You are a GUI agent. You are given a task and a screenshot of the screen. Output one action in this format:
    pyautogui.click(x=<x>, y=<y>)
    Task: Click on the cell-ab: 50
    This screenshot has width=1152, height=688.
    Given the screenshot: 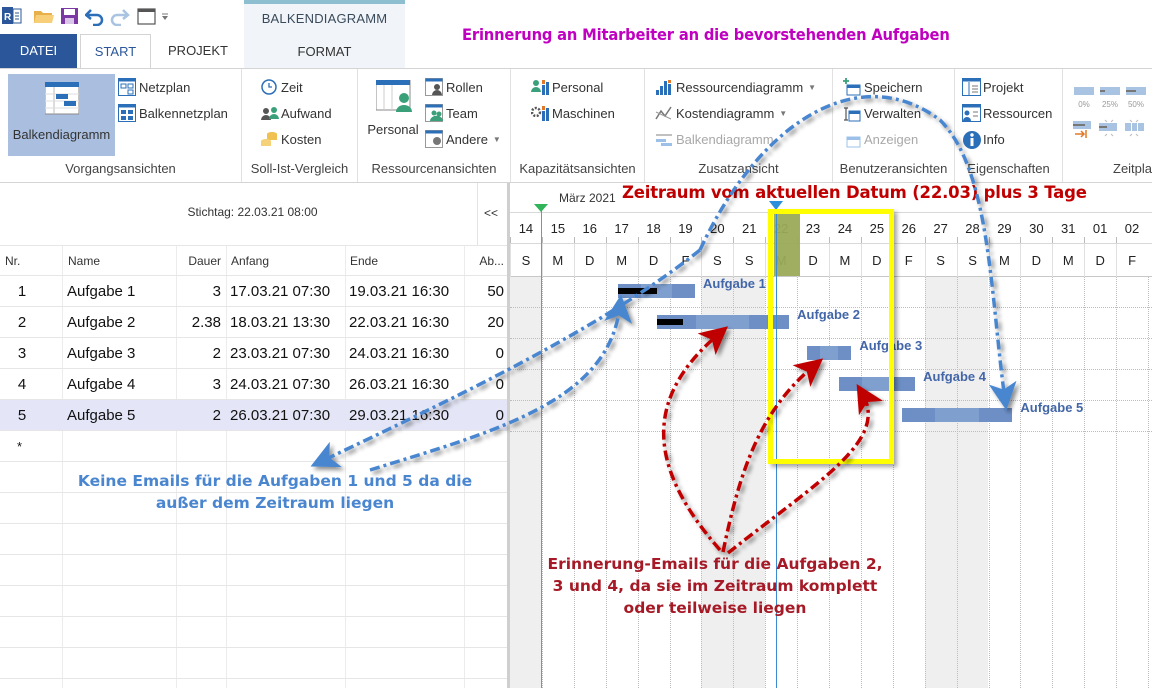 What is the action you would take?
    pyautogui.click(x=484, y=291)
    